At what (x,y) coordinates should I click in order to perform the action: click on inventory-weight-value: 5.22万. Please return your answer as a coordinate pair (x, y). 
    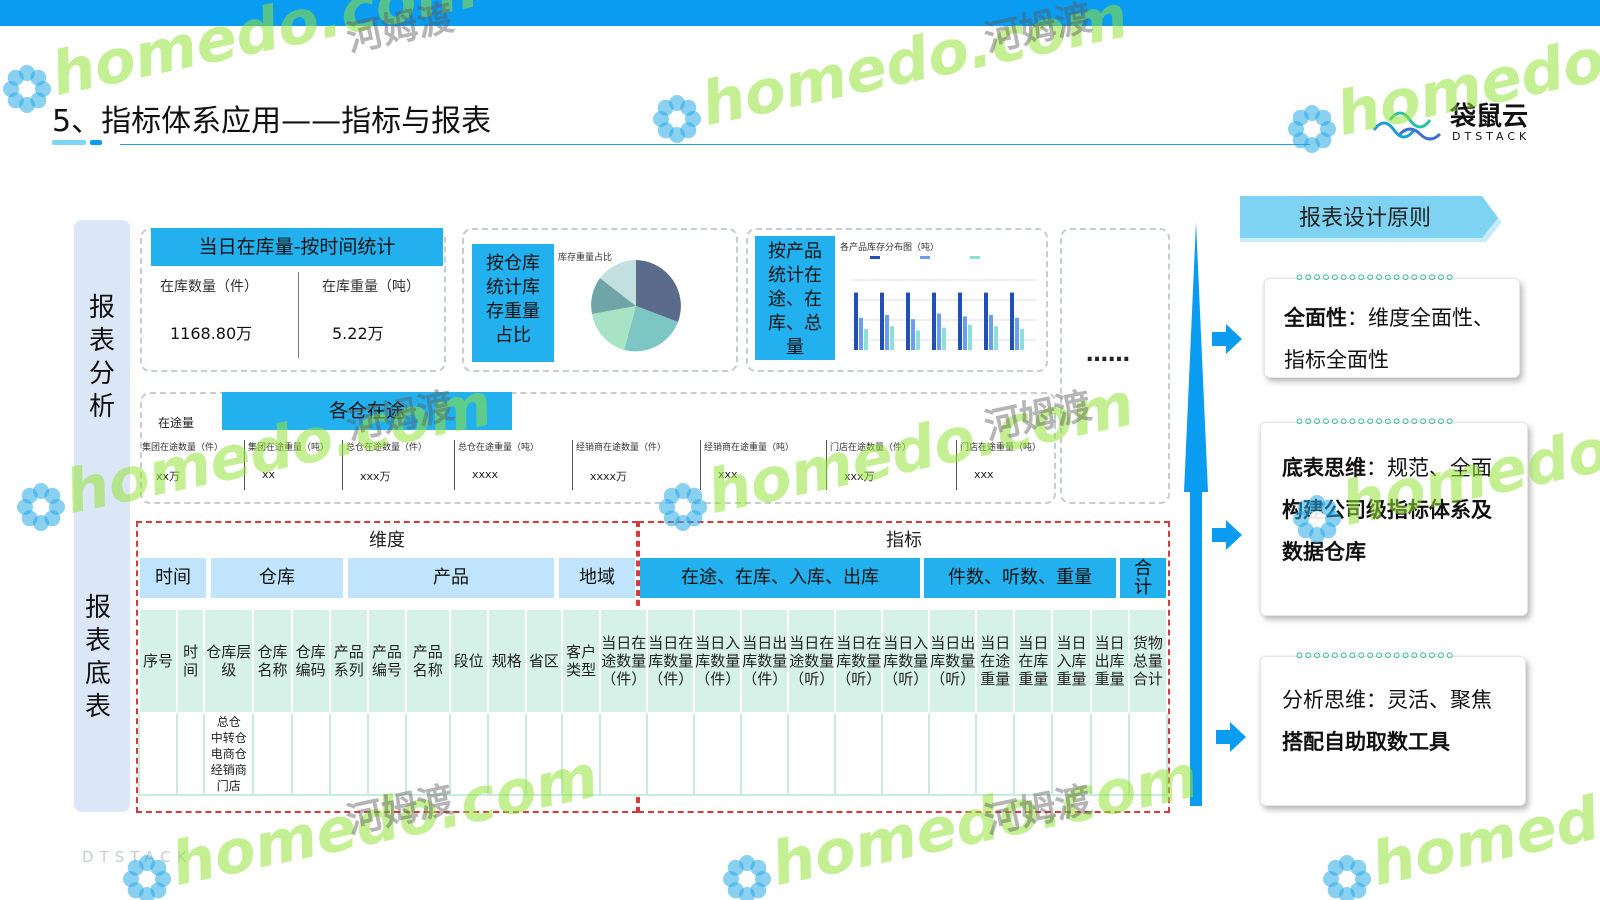
    Looking at the image, I should click on (358, 333).